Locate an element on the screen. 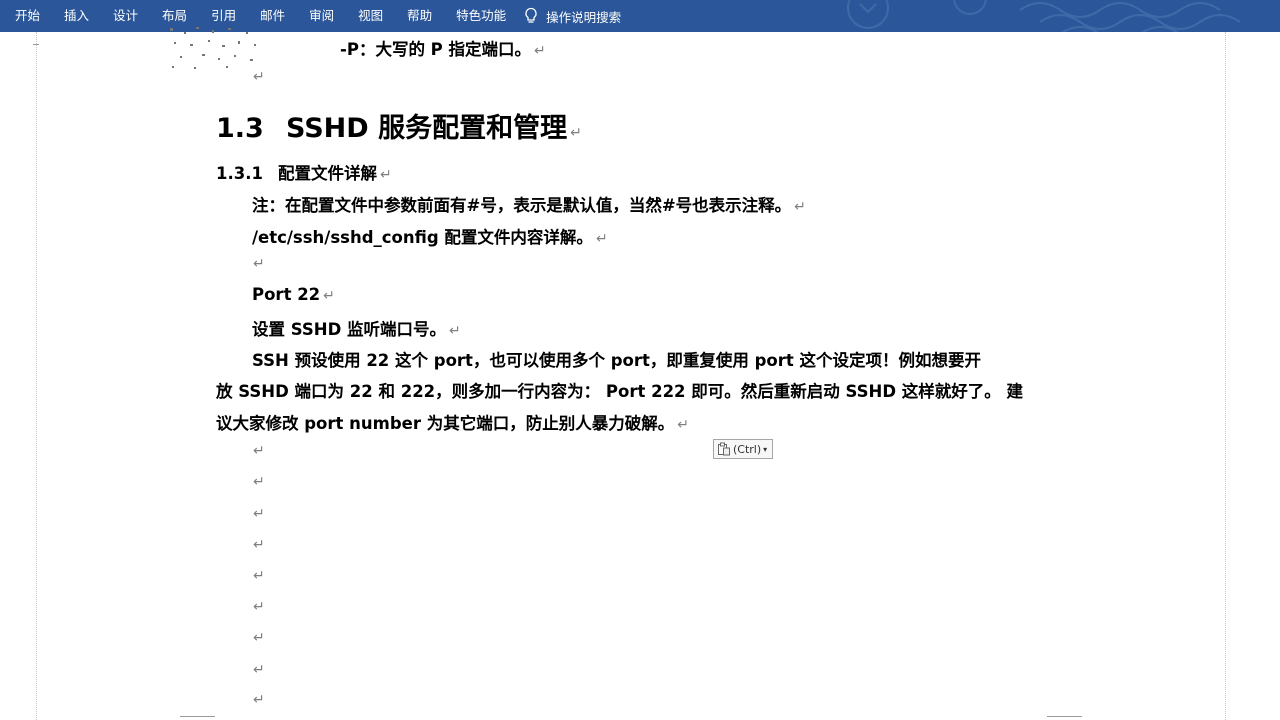 The width and height of the screenshot is (1280, 720). body-line: 议大家修改 port number 为其它端口，防止别人暴力破解。 ↵ is located at coordinates (452, 422).